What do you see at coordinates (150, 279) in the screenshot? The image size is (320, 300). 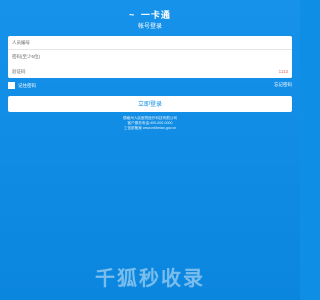 I see `watermark-text: 千狐秒收录` at bounding box center [150, 279].